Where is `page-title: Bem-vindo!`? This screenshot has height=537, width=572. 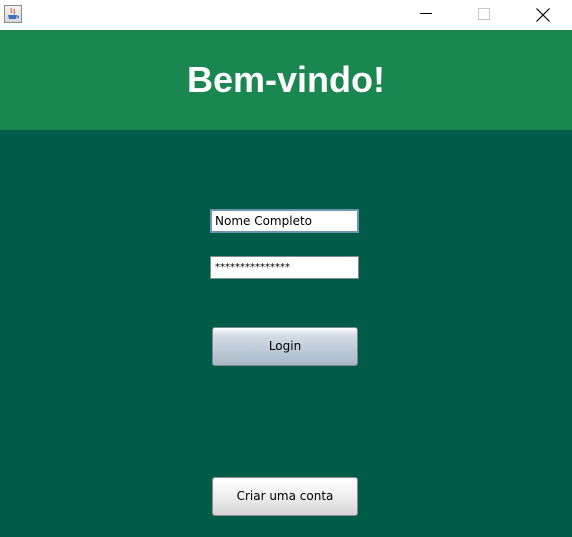 page-title: Bem-vindo! is located at coordinates (286, 79).